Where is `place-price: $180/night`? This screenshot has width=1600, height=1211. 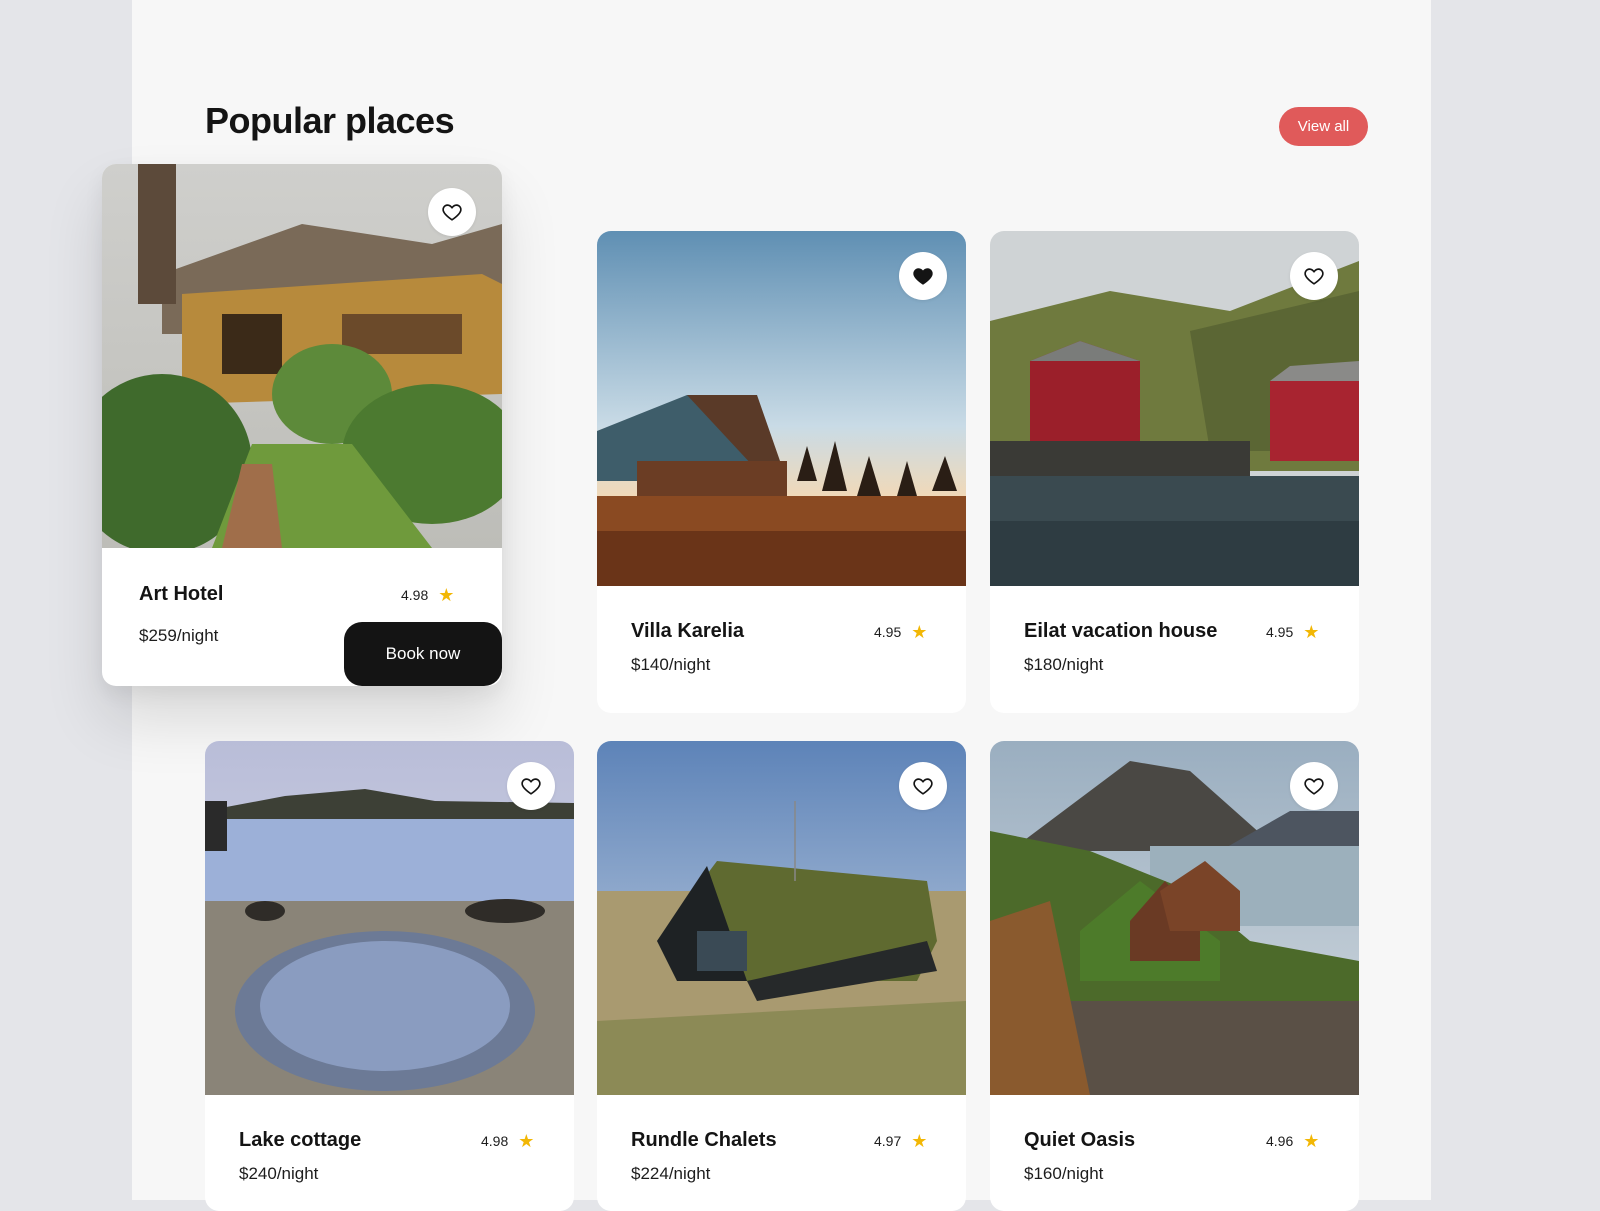 place-price: $180/night is located at coordinates (1064, 664).